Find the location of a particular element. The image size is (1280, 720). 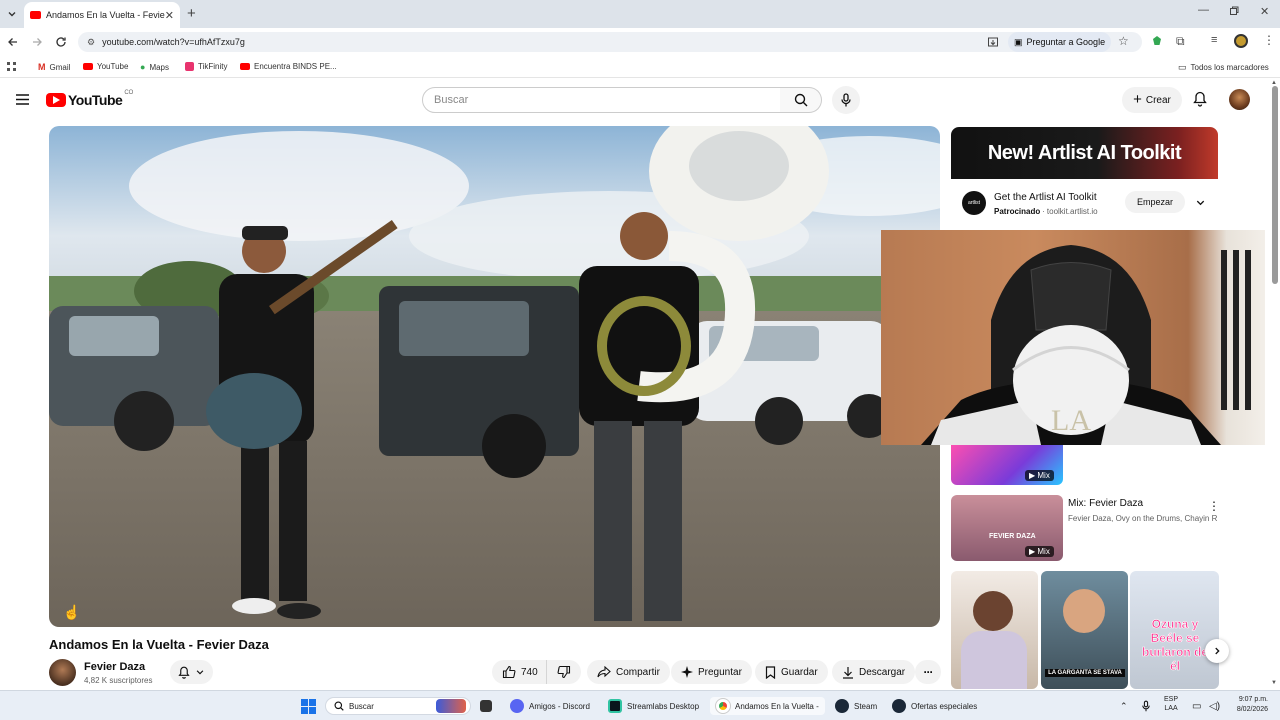

search-icon is located at coordinates (800, 100).